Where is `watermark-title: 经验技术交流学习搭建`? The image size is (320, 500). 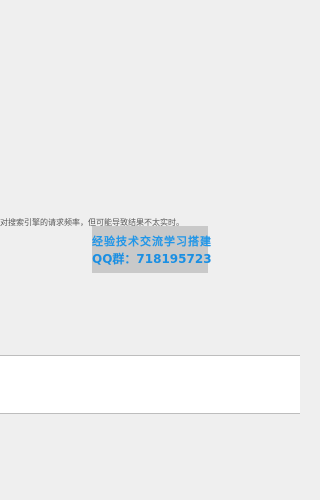
watermark-title: 经验技术交流学习搭建 is located at coordinates (152, 241).